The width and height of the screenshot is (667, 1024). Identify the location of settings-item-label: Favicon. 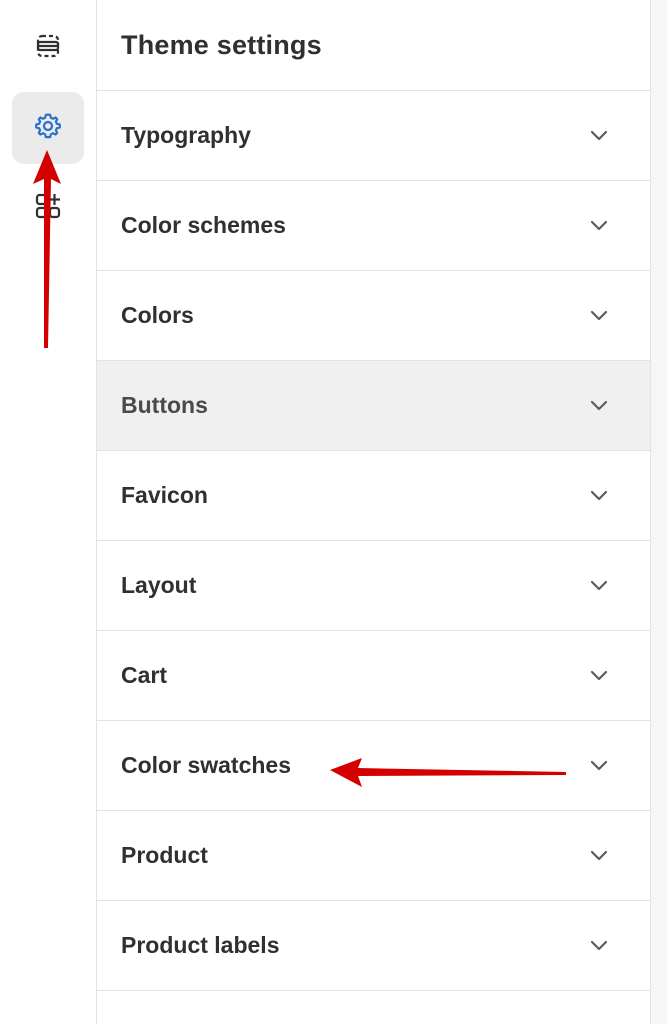
(164, 495).